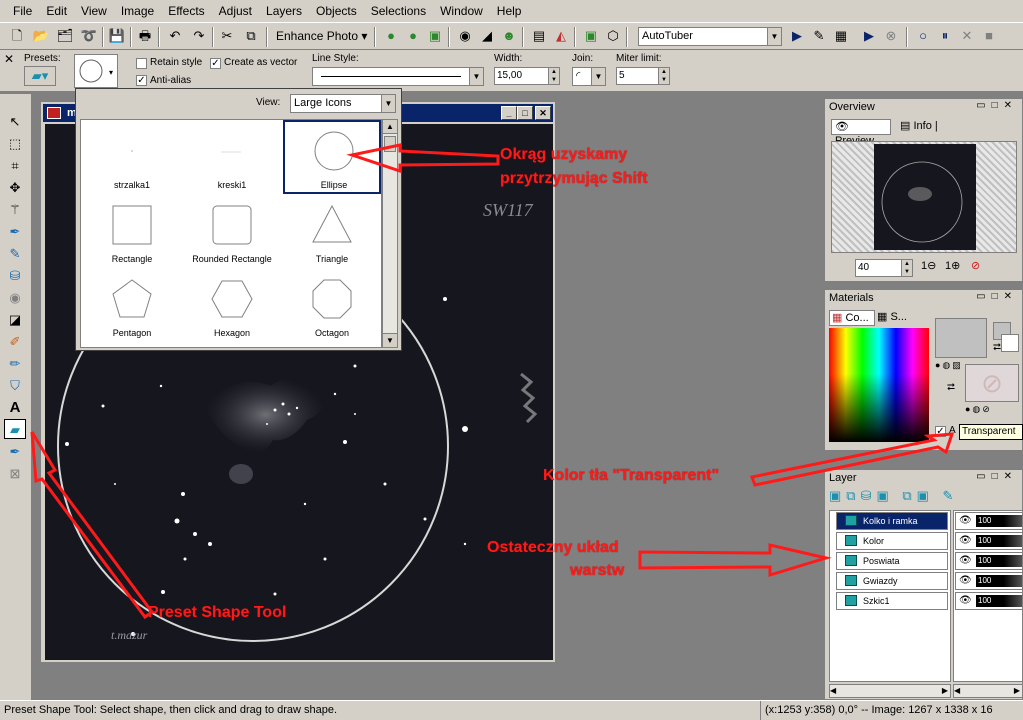 The width and height of the screenshot is (1023, 720). What do you see at coordinates (15, 276) in the screenshot?
I see `clone-brush-icon: ⛁` at bounding box center [15, 276].